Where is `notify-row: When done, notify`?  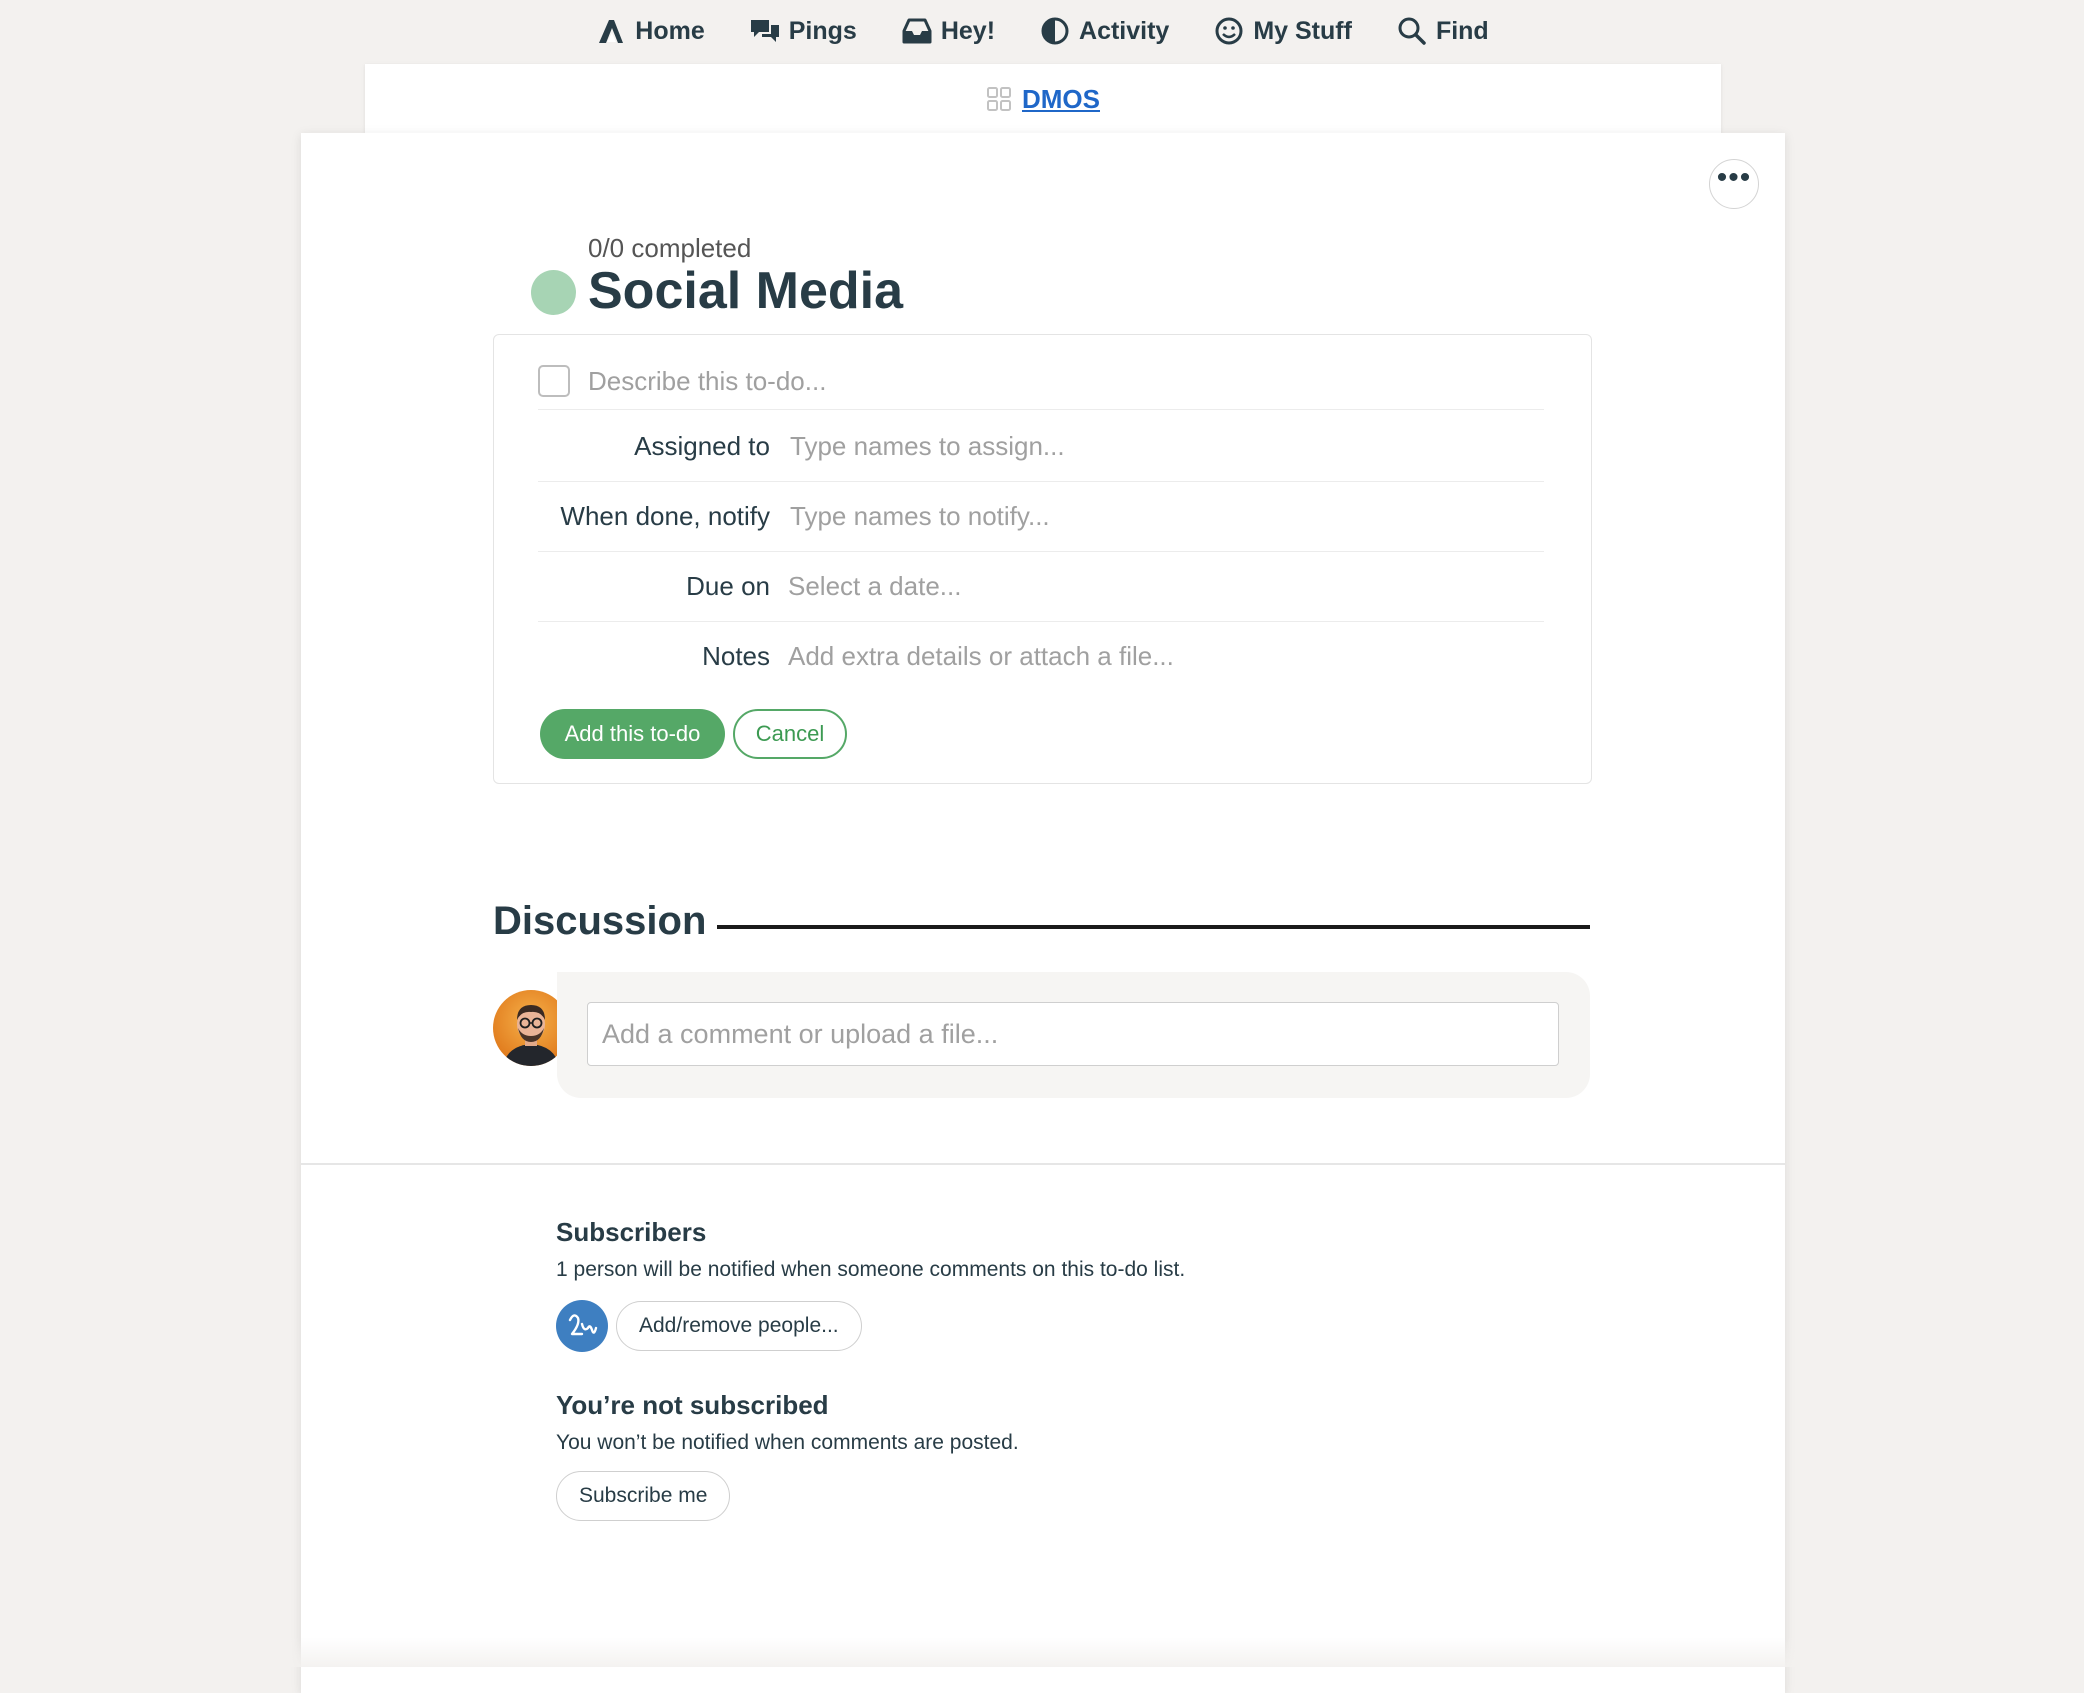 notify-row: When done, notify is located at coordinates (1041, 516).